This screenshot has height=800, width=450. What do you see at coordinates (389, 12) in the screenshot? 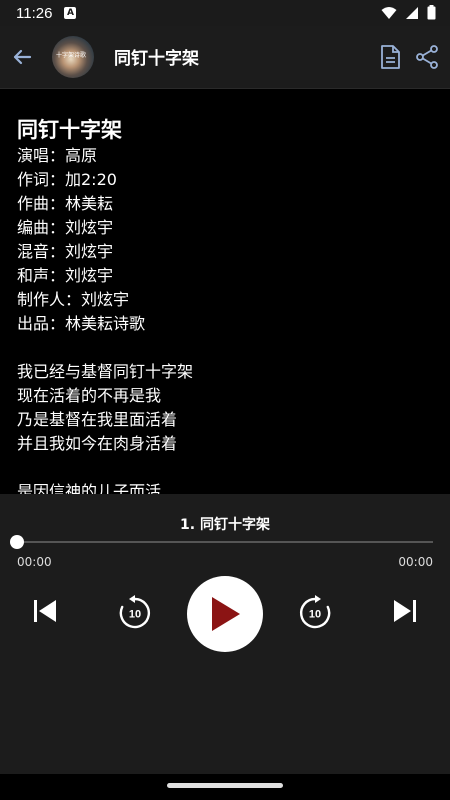
I see `wifi-icon` at bounding box center [389, 12].